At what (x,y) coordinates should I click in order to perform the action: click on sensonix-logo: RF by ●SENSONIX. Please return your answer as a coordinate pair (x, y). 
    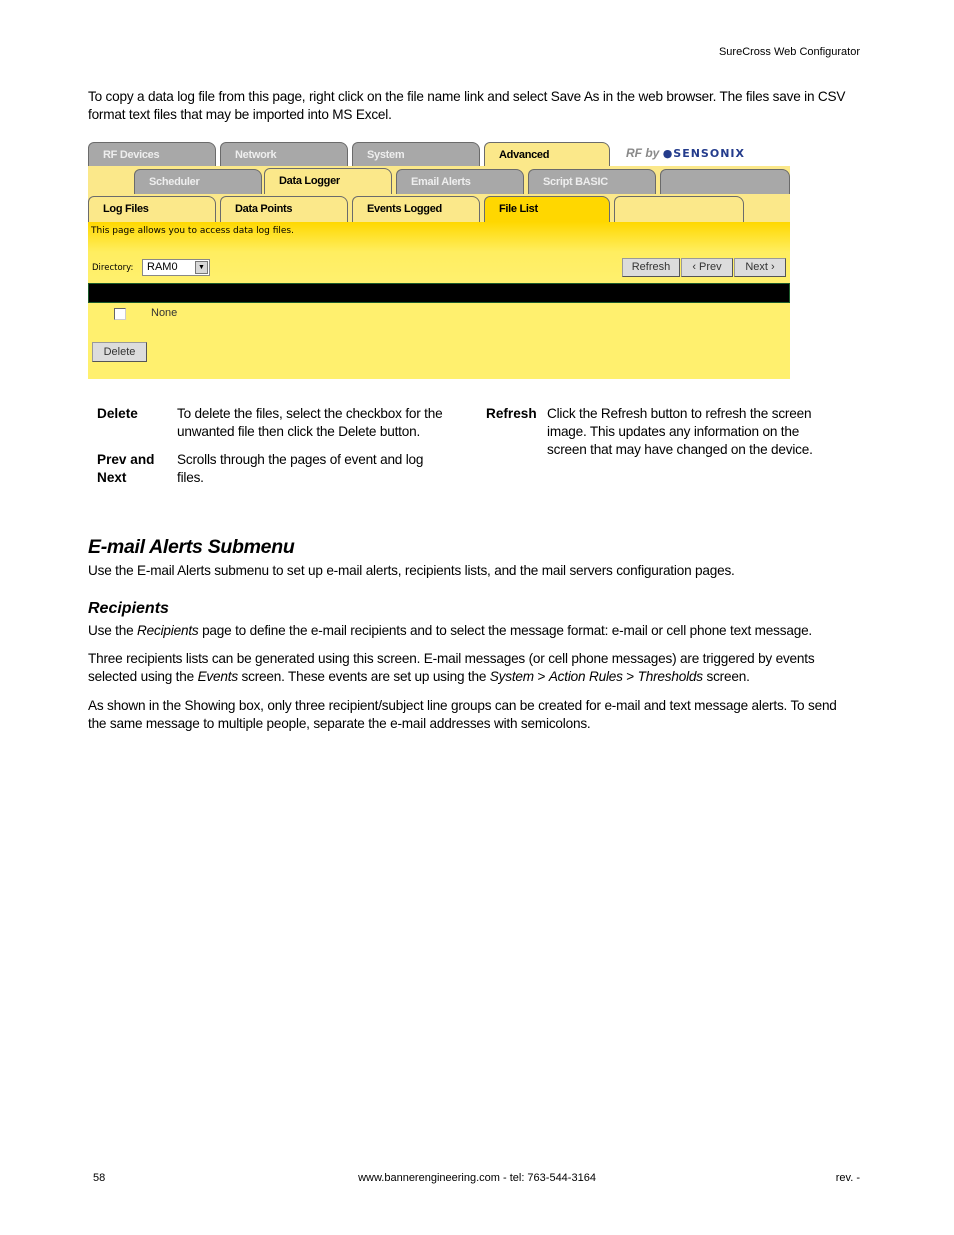
    Looking at the image, I should click on (685, 153).